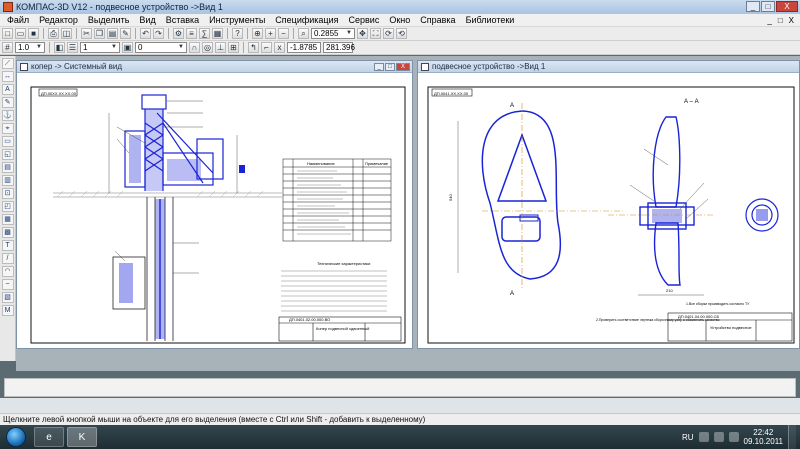  What do you see at coordinates (233, 47) in the screenshot?
I see `local-cs-icon: ⊞` at bounding box center [233, 47].